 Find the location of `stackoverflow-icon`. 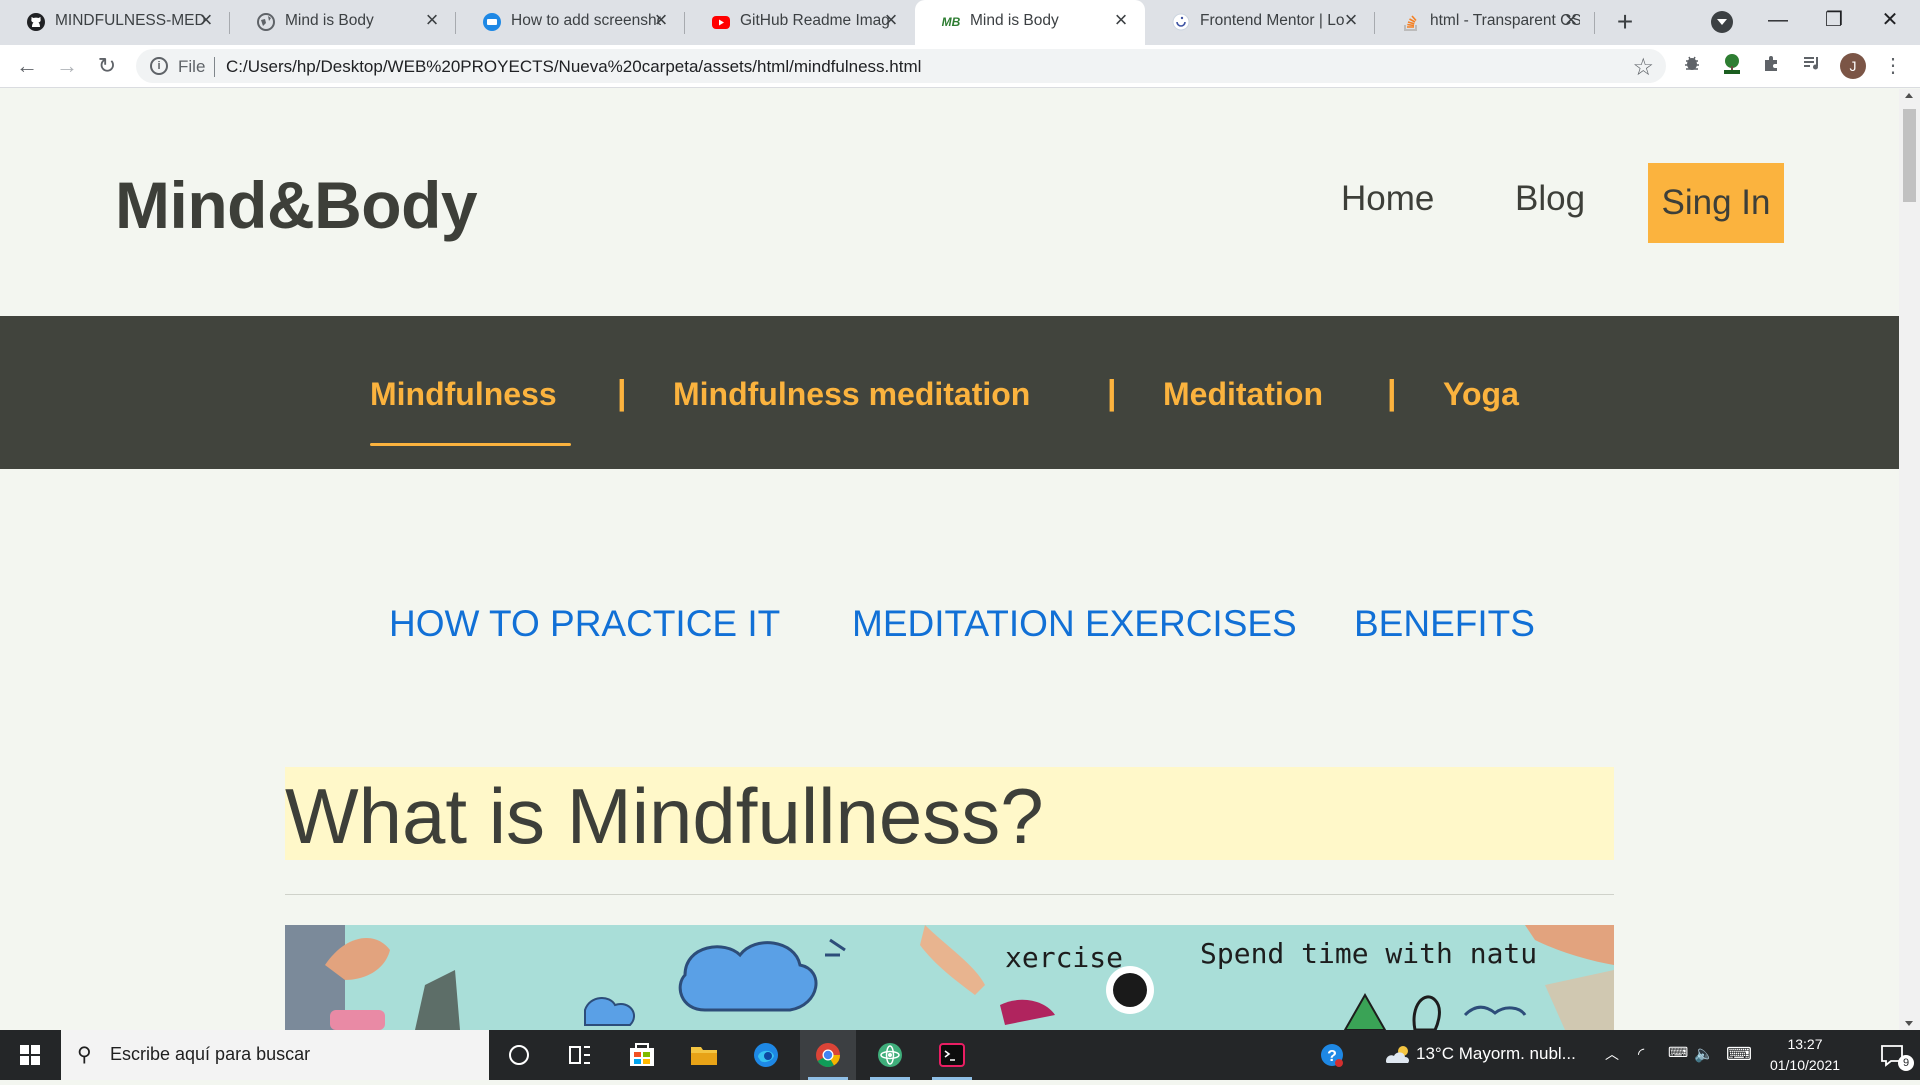

stackoverflow-icon is located at coordinates (1411, 22).